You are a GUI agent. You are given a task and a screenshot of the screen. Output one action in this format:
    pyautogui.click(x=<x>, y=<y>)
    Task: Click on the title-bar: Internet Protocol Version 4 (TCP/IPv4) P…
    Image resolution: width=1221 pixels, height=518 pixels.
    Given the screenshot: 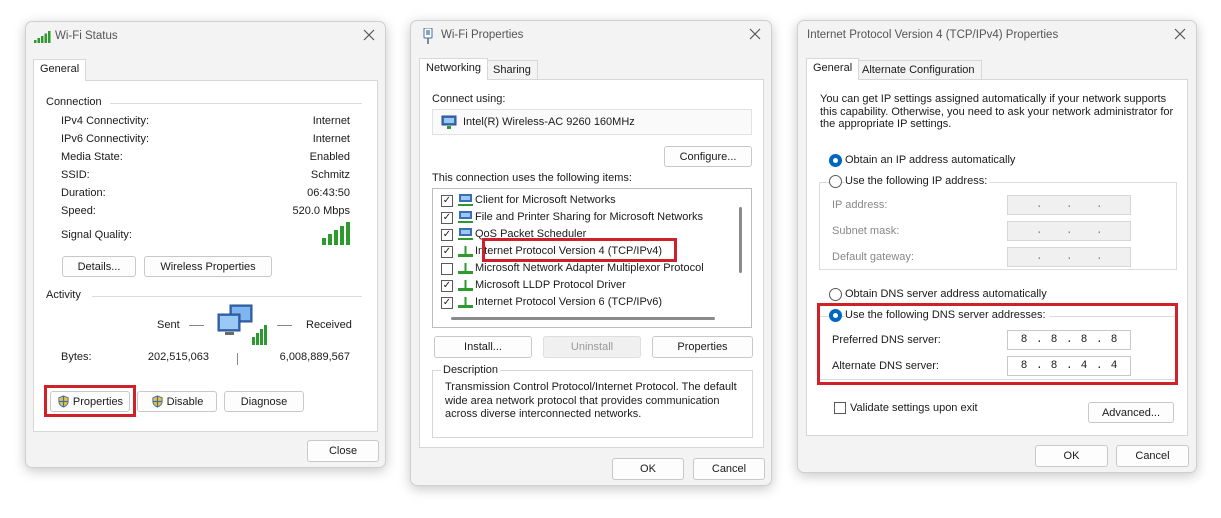 What is the action you would take?
    pyautogui.click(x=997, y=36)
    